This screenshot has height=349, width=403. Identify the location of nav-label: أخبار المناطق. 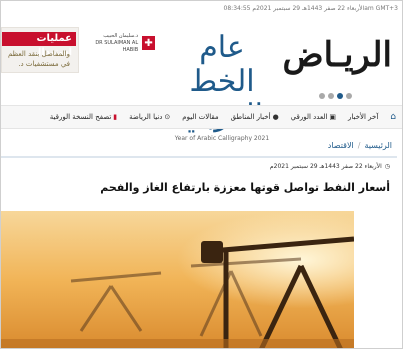
(250, 117).